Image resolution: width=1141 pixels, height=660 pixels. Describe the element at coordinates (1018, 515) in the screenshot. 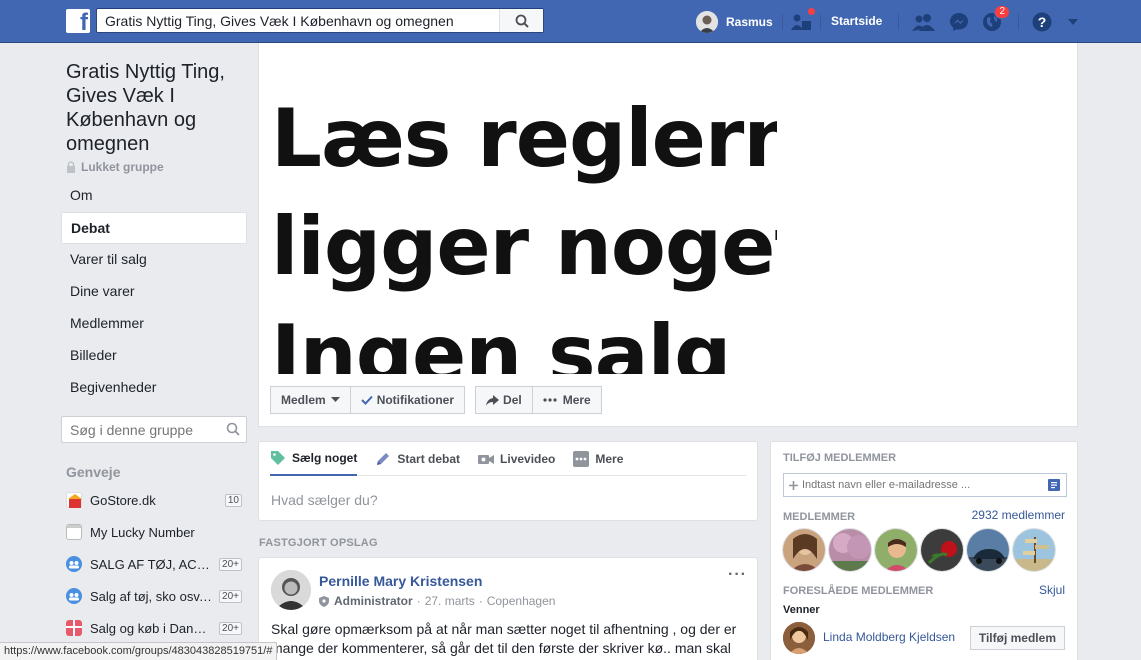

I see `members-count-link: 2932 medlemmer` at that location.